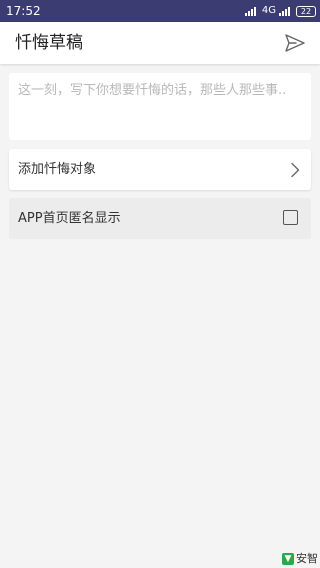 This screenshot has height=568, width=320. Describe the element at coordinates (160, 43) in the screenshot. I see `app-bar: 忏悔草稿` at that location.